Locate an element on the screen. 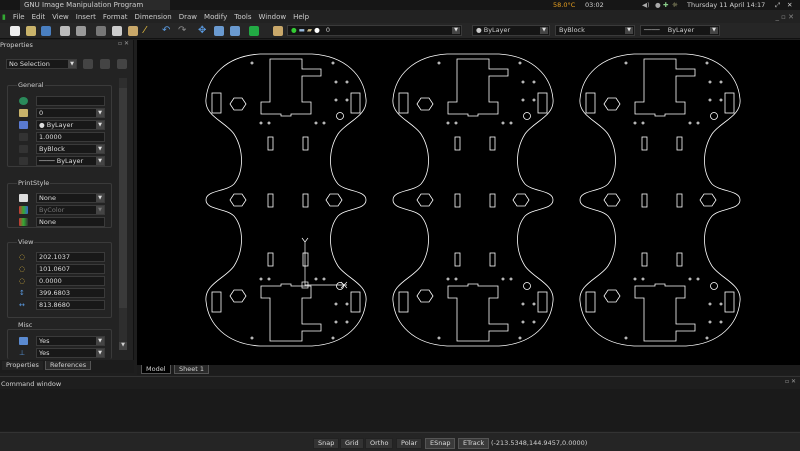 This screenshot has height=451, width=800. snap-button: Snap is located at coordinates (326, 443).